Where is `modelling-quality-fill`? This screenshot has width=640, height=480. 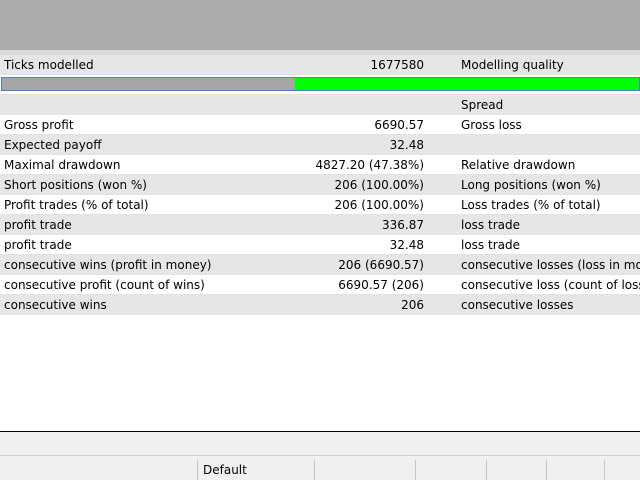 modelling-quality-fill is located at coordinates (149, 84).